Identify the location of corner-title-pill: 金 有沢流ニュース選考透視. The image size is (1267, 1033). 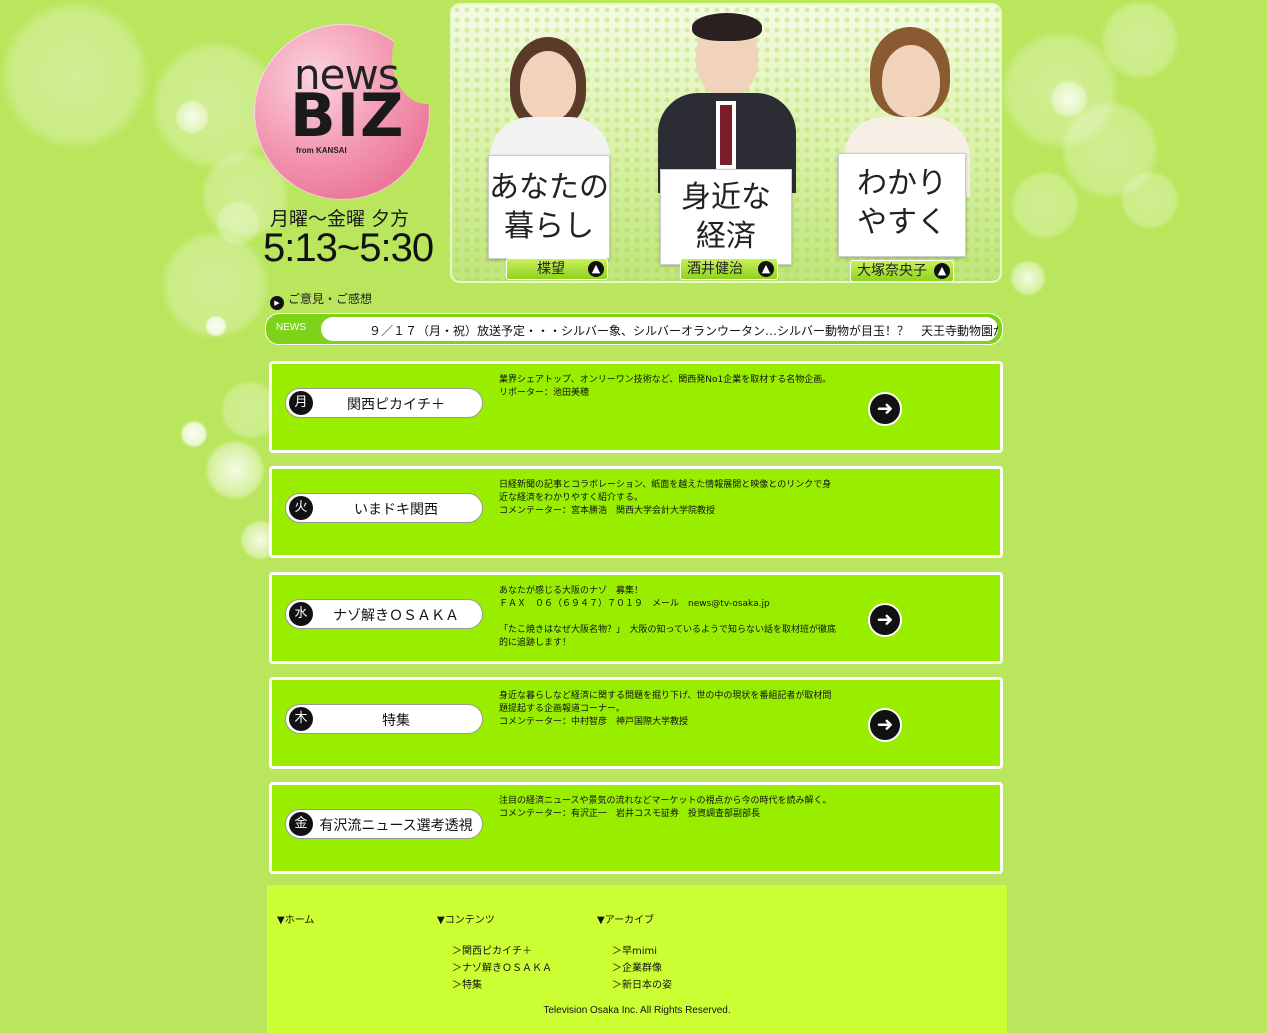
(384, 824).